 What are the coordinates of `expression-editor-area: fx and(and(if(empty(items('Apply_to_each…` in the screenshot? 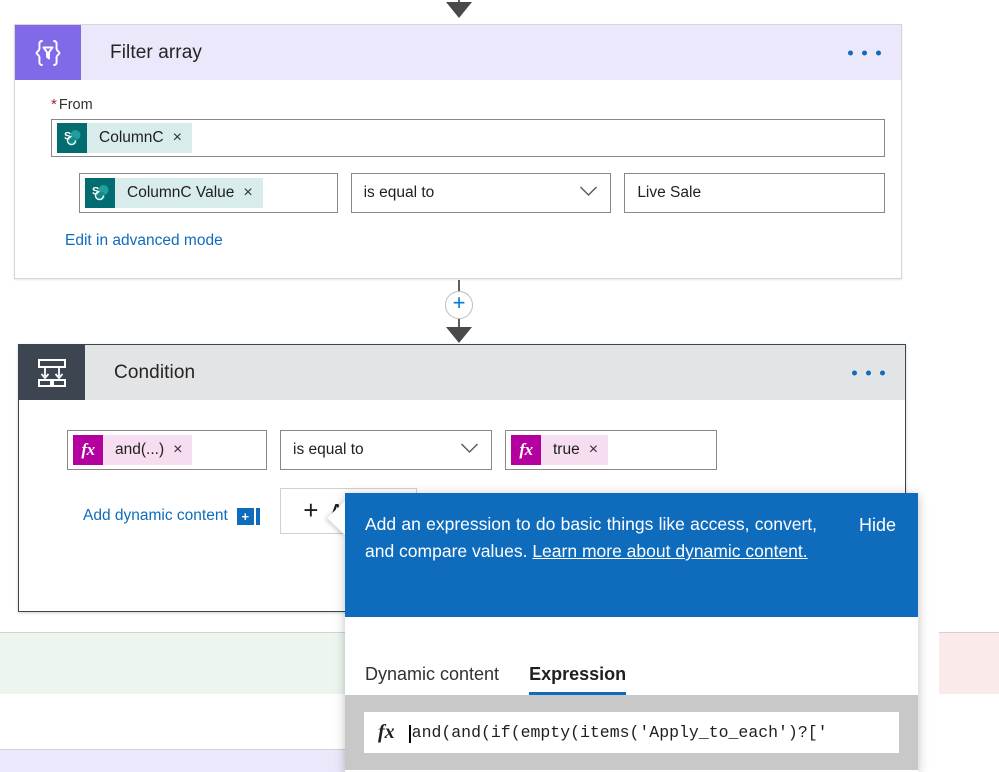 It's located at (631, 732).